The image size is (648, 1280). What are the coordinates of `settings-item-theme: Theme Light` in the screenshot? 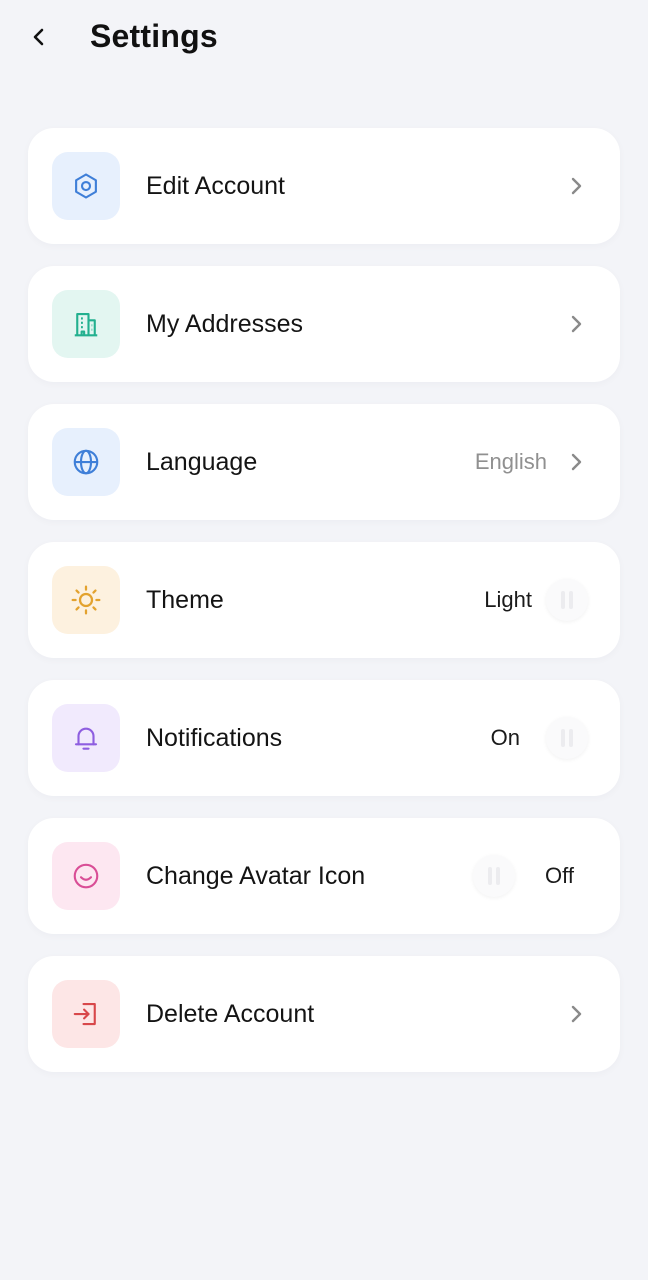 It's located at (324, 600).